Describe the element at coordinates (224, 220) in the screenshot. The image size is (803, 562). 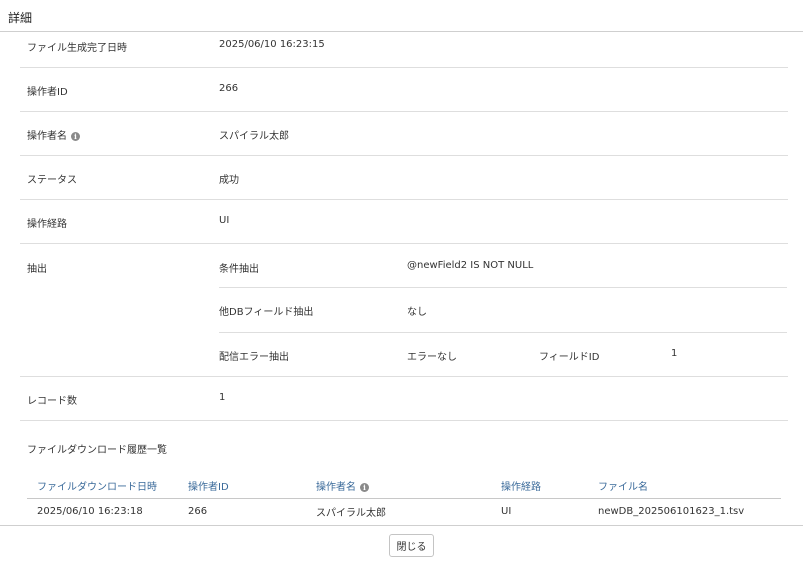
I see `route-value: UI` at that location.